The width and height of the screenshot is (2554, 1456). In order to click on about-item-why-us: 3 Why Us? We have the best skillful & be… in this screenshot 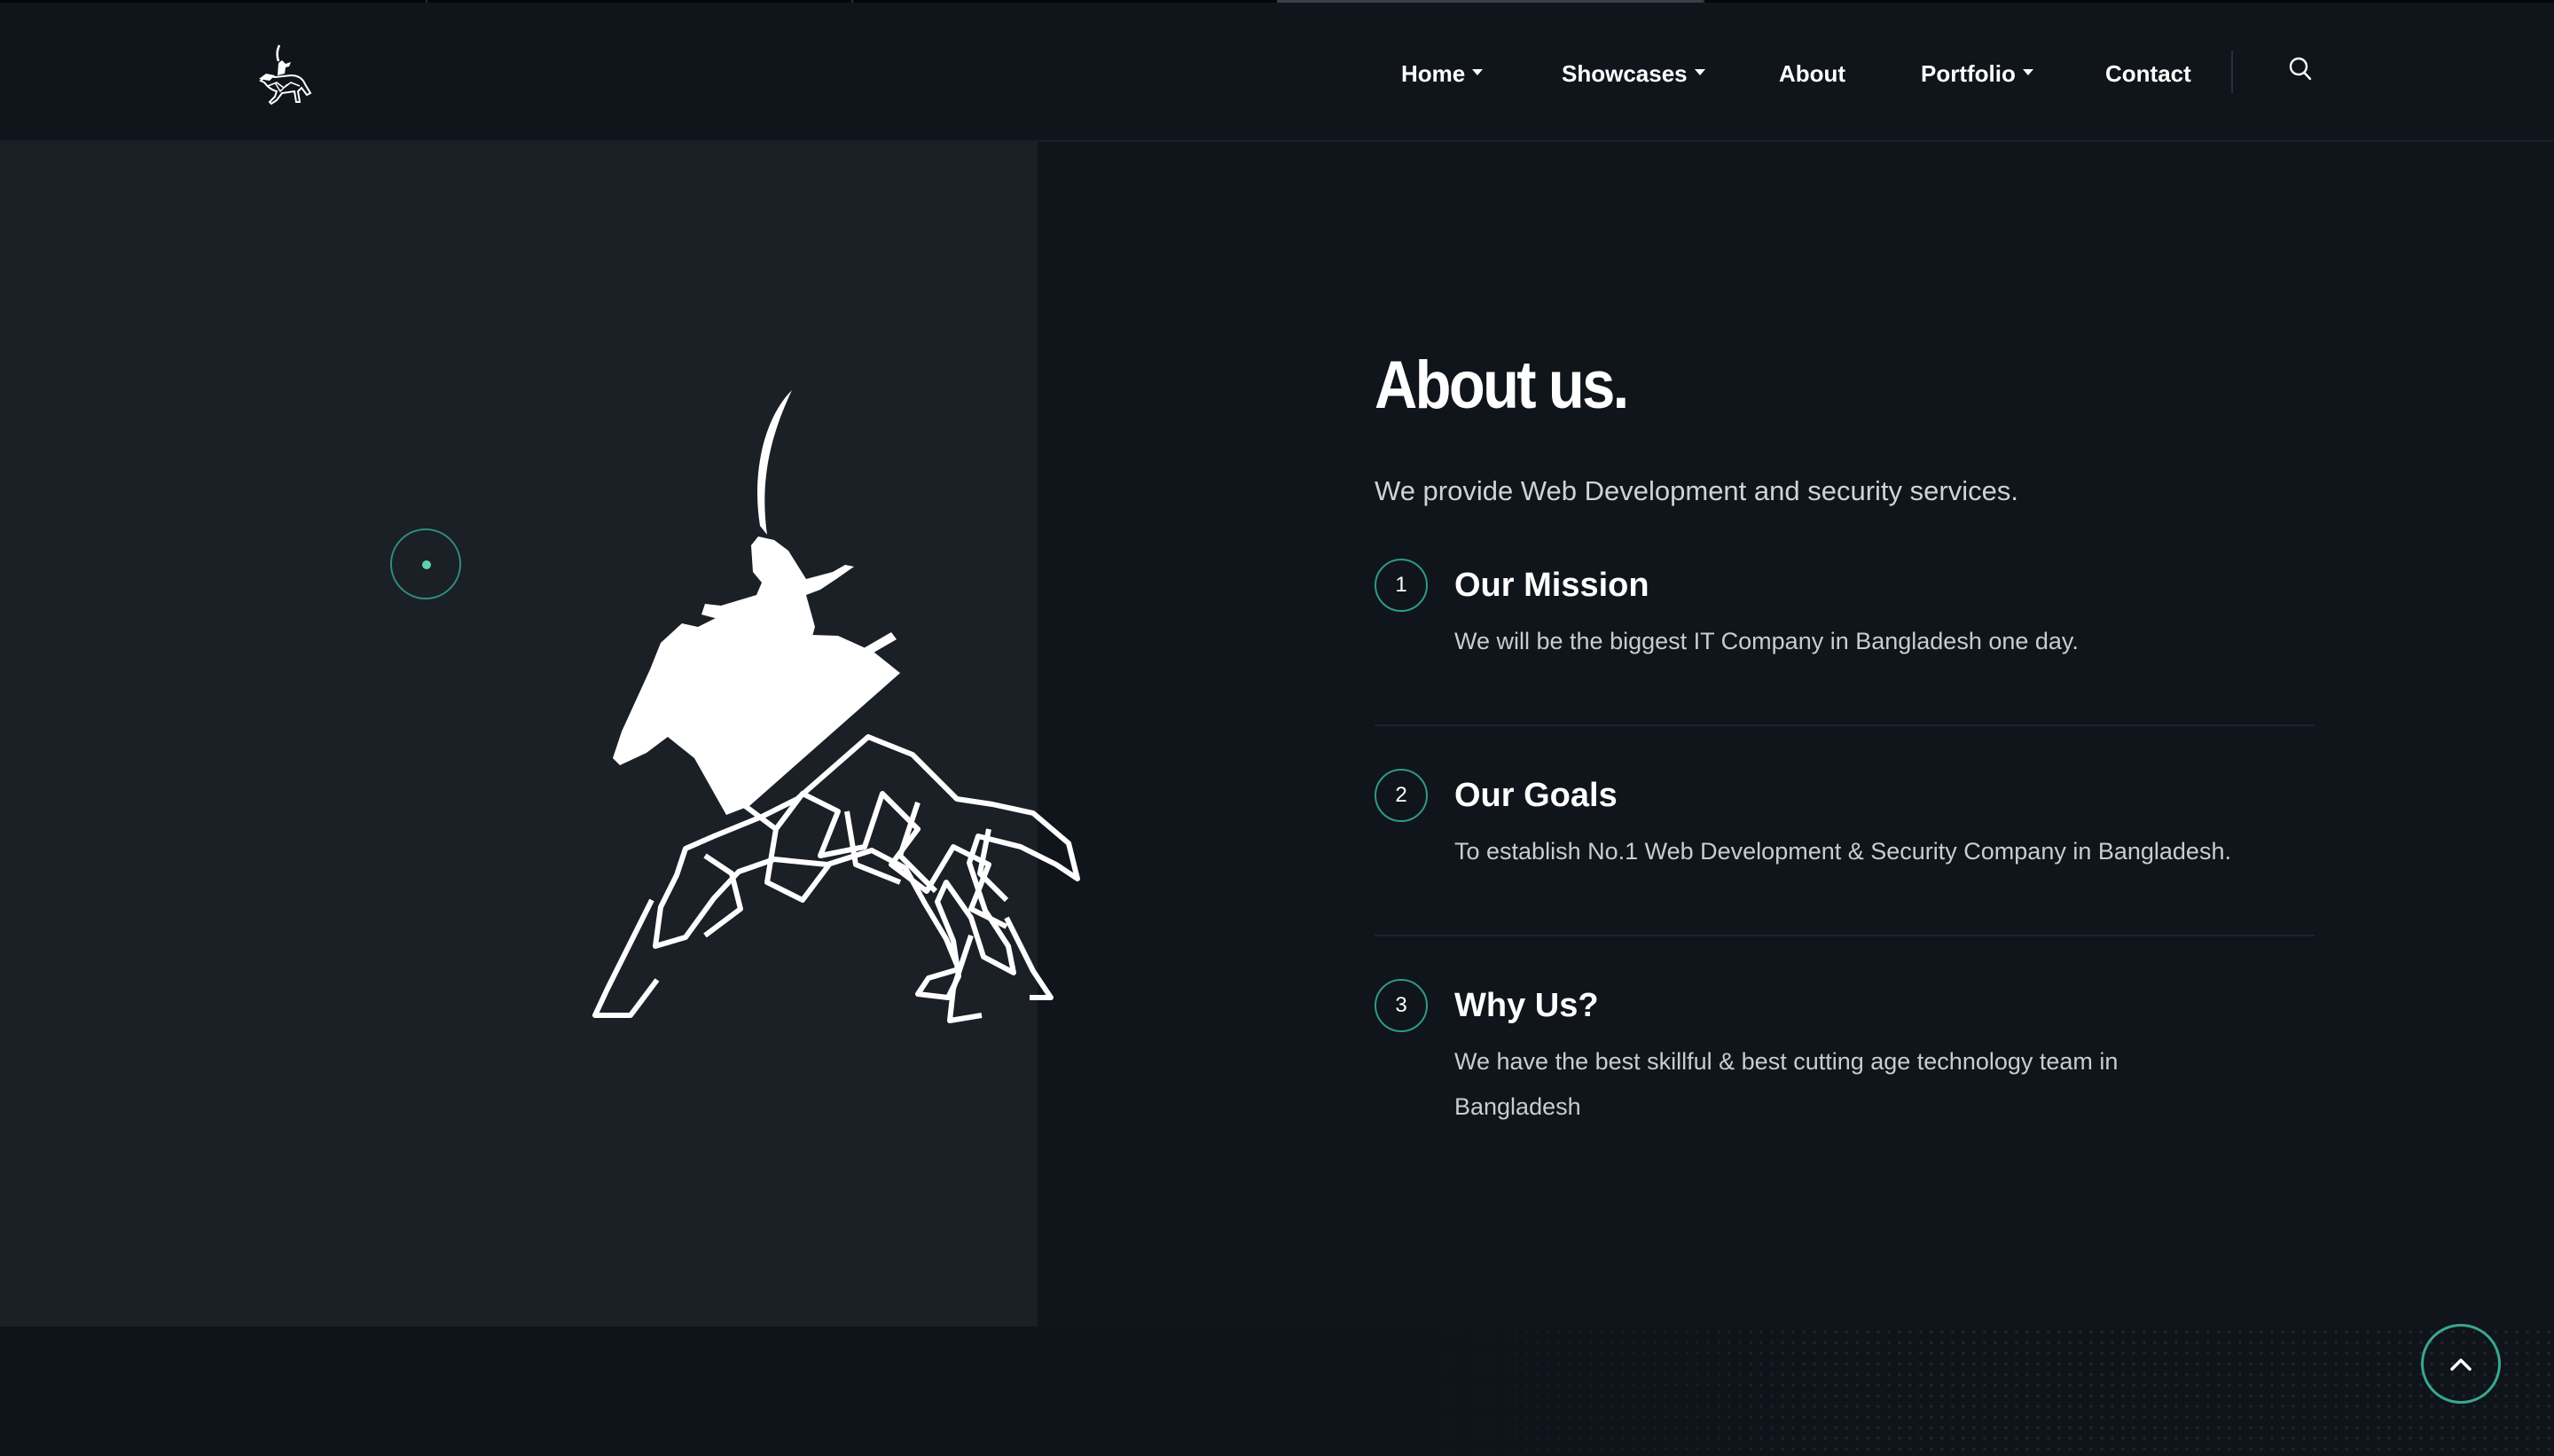, I will do `click(1845, 1054)`.